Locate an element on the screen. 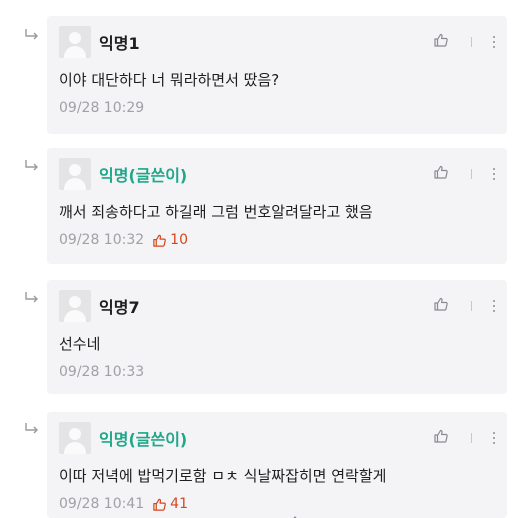 This screenshot has width=518, height=518. comment-meta: 09/28 10:32 10 is located at coordinates (123, 240).